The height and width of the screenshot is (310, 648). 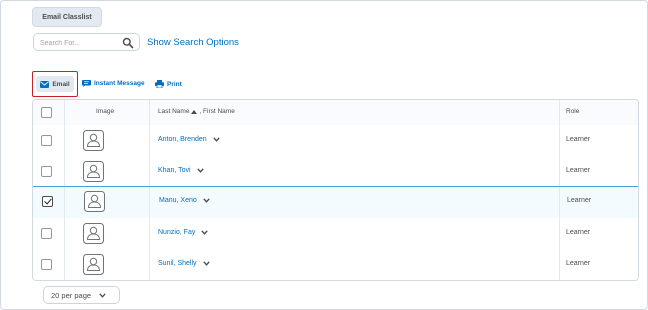 I want to click on email-button: Email, so click(x=55, y=84).